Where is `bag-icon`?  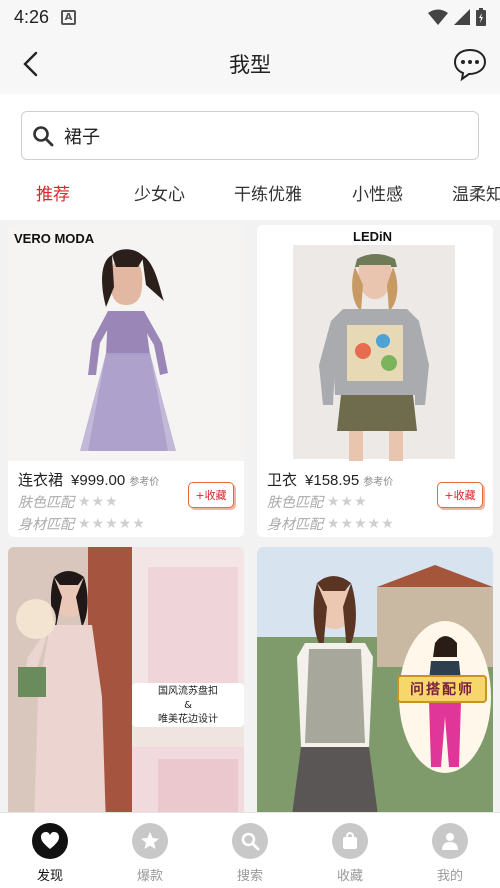 bag-icon is located at coordinates (350, 841).